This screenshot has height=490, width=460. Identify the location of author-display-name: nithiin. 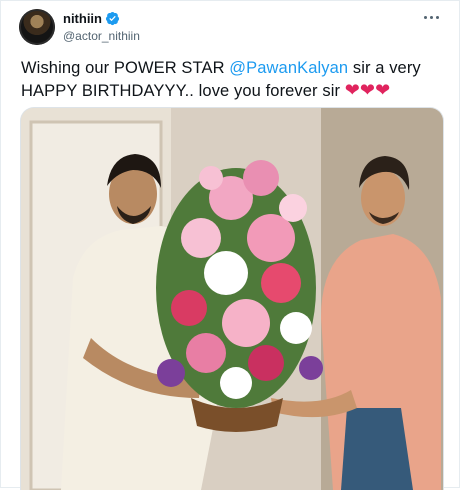
(82, 18).